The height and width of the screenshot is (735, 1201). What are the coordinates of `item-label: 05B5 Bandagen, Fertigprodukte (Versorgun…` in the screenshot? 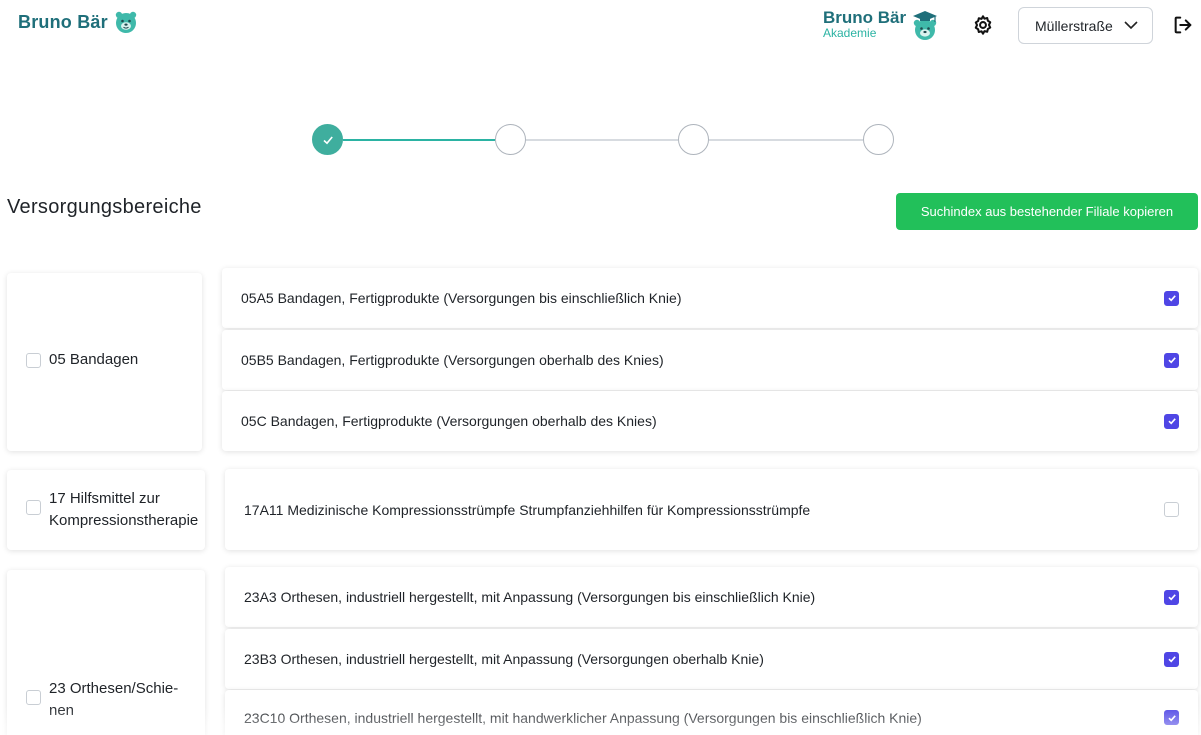 It's located at (452, 360).